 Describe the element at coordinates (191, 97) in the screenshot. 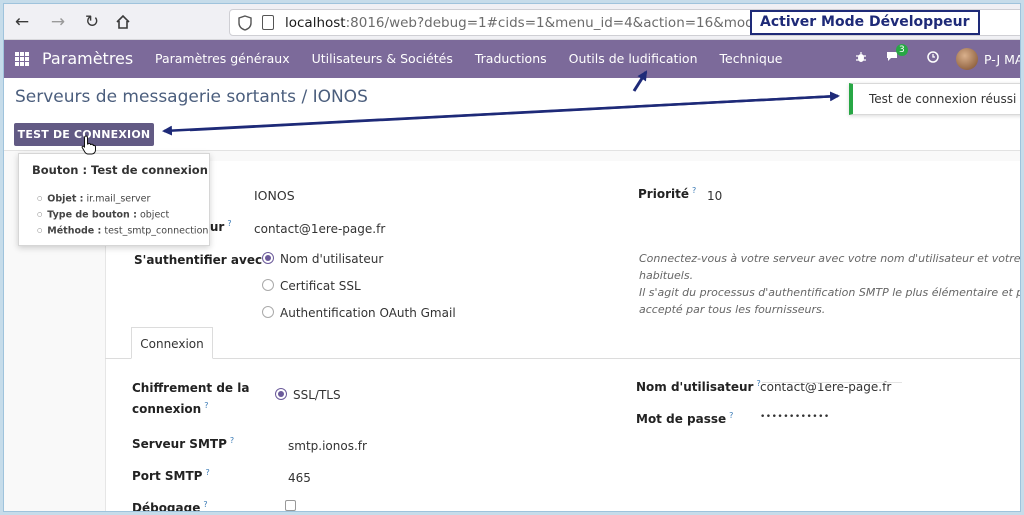

I see `breadcrumb: Serveurs de messagerie sortants / IONOS` at that location.